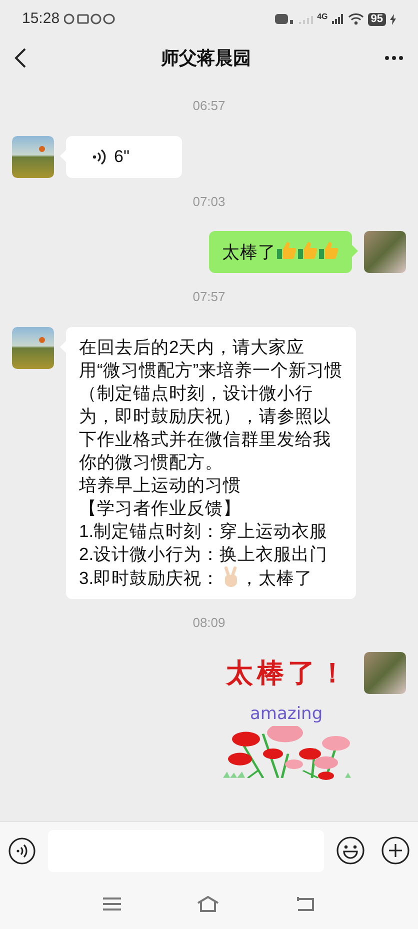 This screenshot has width=418, height=929. Describe the element at coordinates (160, 508) in the screenshot. I see `message-text: 【学习者作业反馈】` at that location.